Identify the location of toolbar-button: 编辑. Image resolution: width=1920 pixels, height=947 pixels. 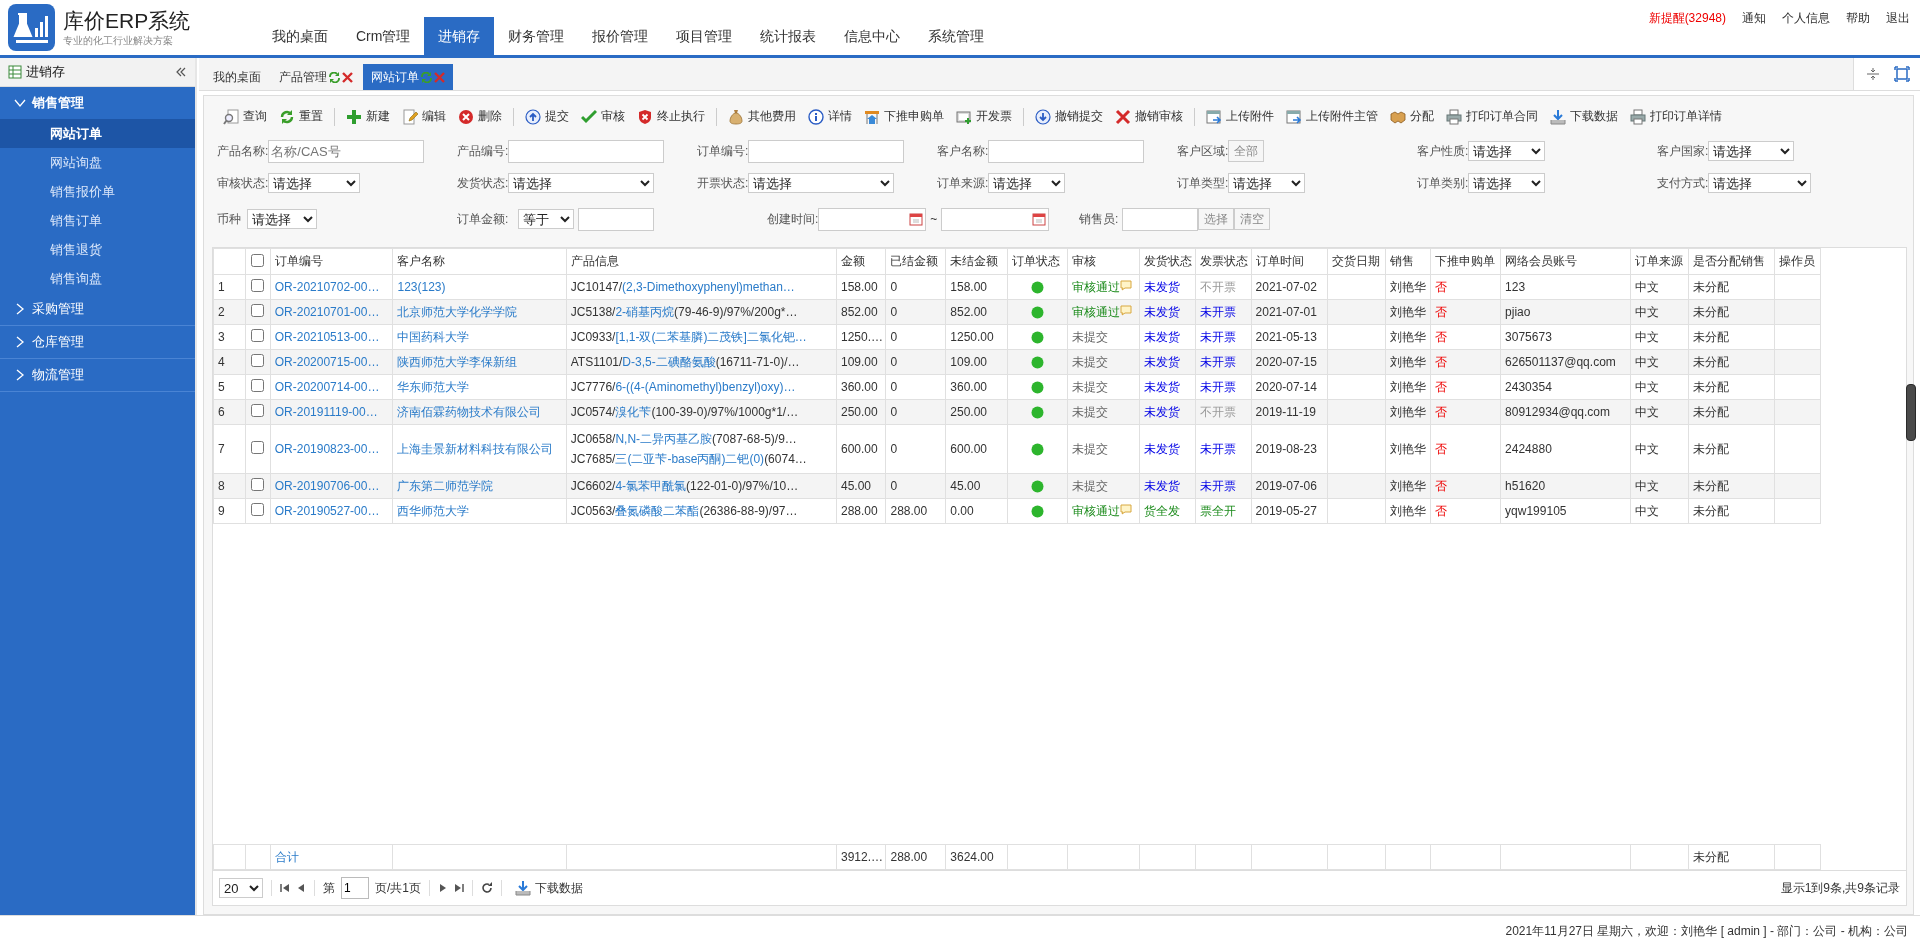
(424, 116).